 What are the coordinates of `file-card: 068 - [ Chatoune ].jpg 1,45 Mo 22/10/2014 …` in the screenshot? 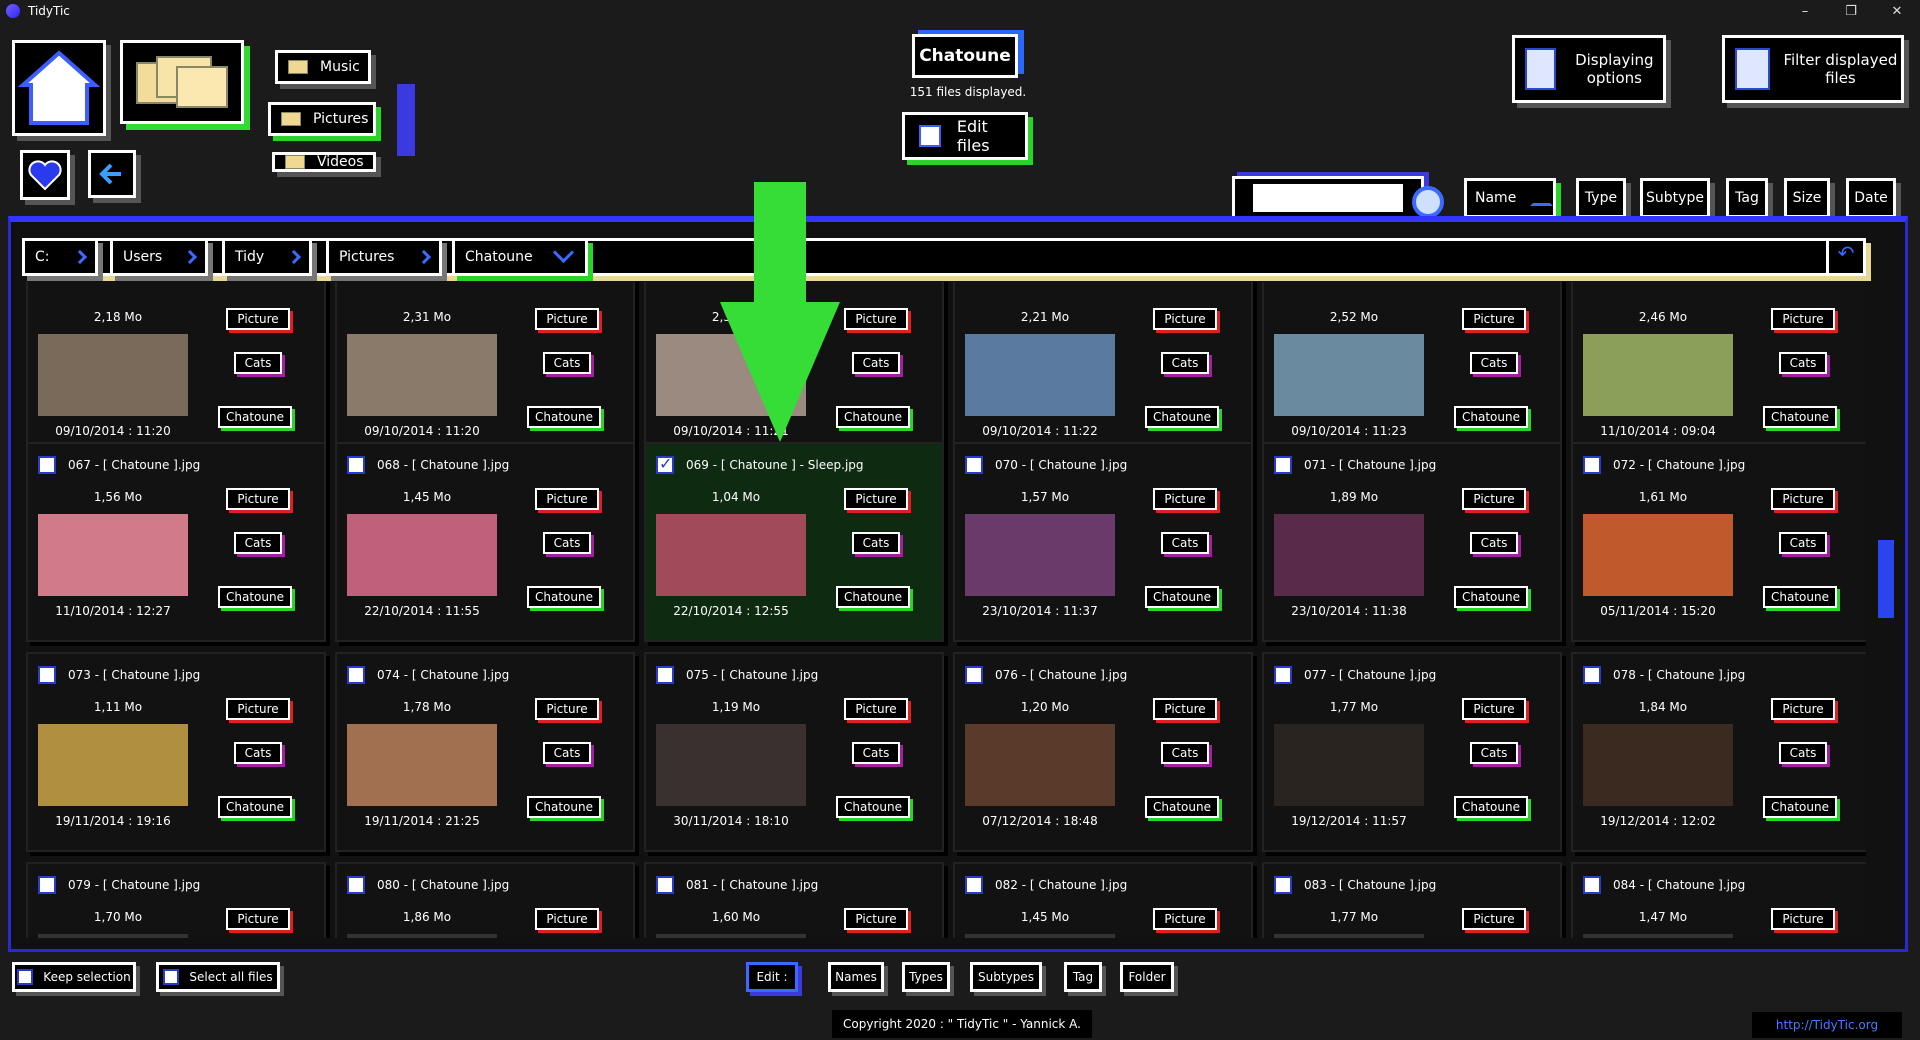 It's located at (485, 542).